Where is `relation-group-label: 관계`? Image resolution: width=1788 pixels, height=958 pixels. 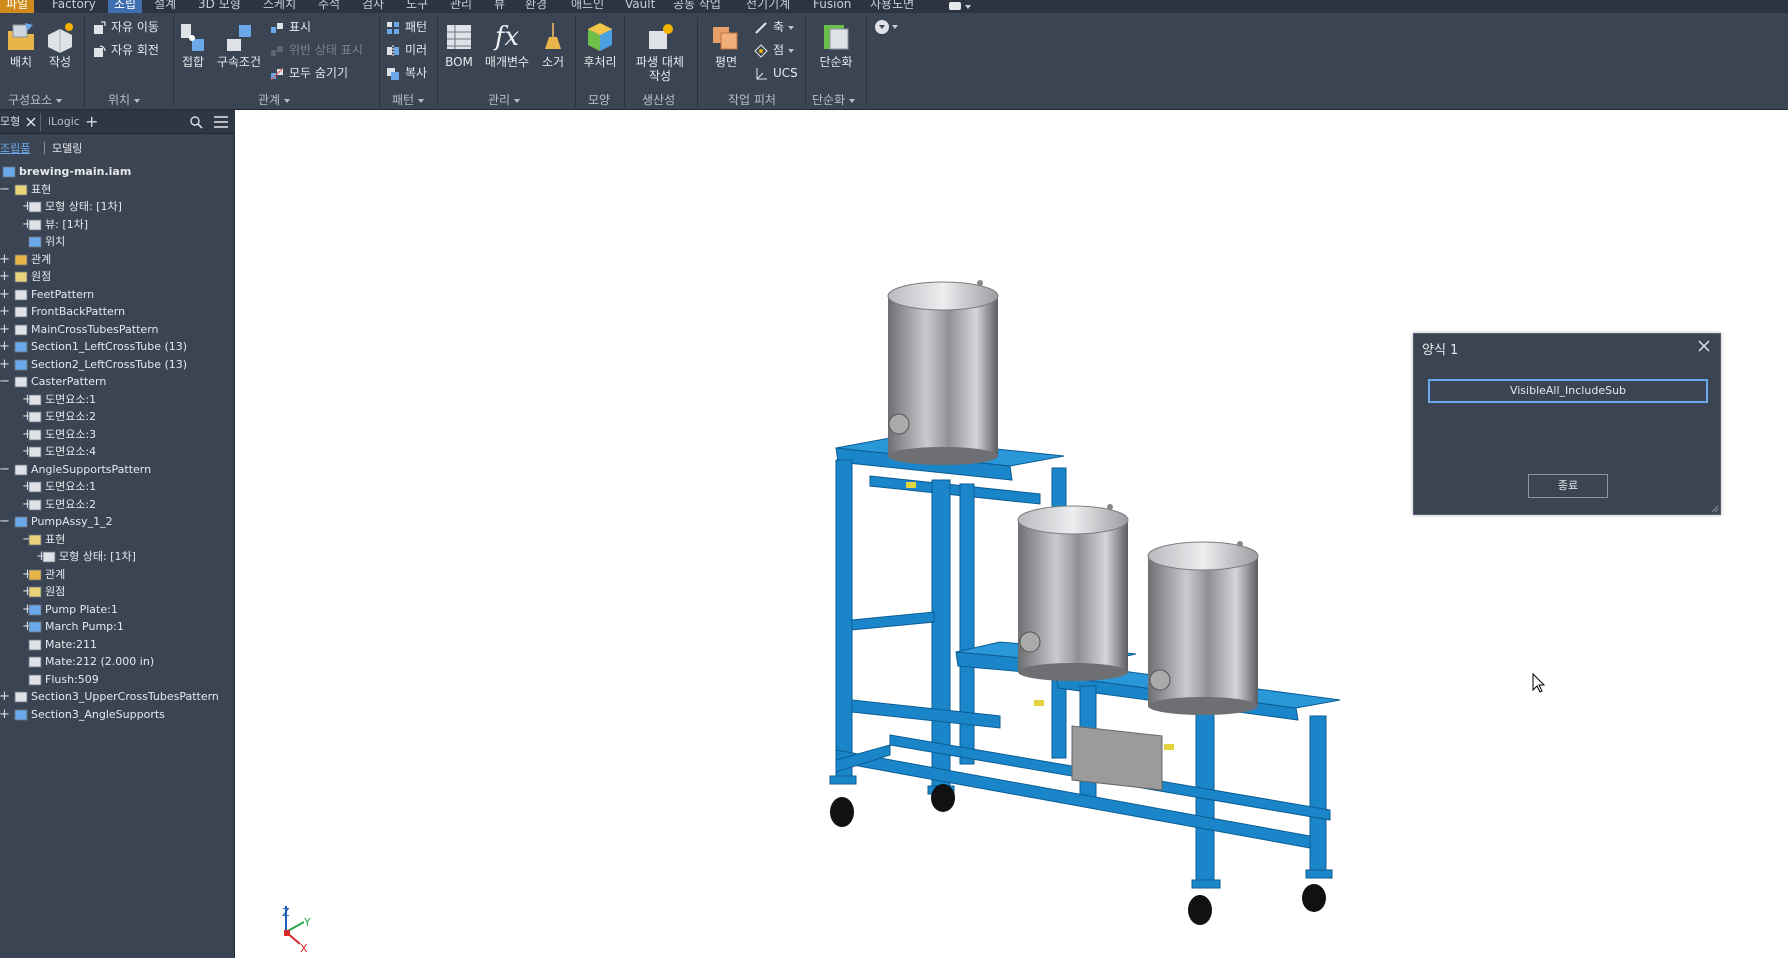 relation-group-label: 관계 is located at coordinates (274, 100).